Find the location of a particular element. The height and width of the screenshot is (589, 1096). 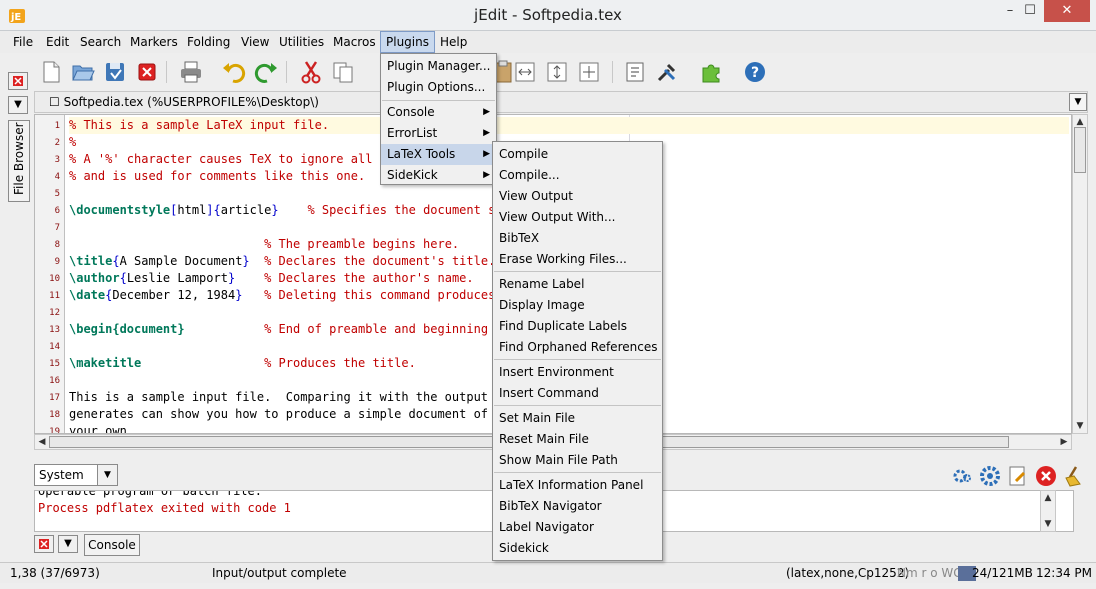

open-file-icon is located at coordinates (83, 72).